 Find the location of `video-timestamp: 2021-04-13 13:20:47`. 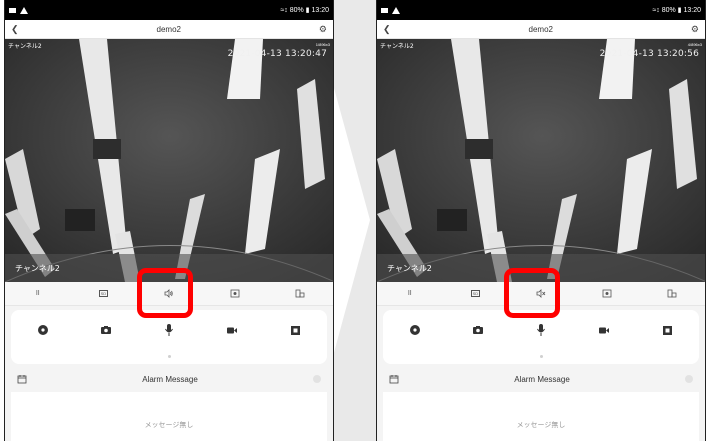

video-timestamp: 2021-04-13 13:20:47 is located at coordinates (277, 54).